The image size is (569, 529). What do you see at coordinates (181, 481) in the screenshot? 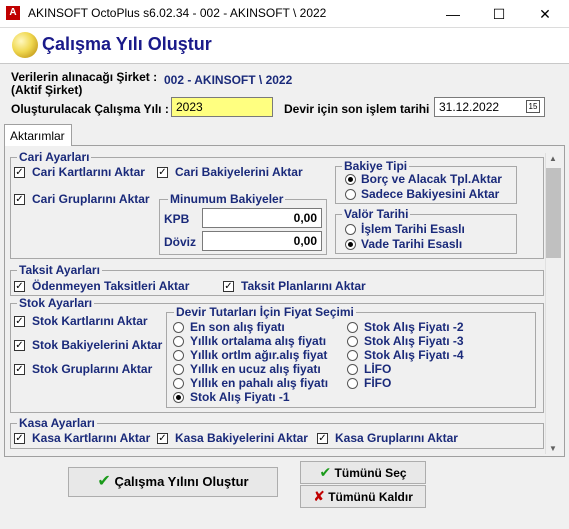
I see `create-year-label: Çalışma Yılını Oluştur` at bounding box center [181, 481].